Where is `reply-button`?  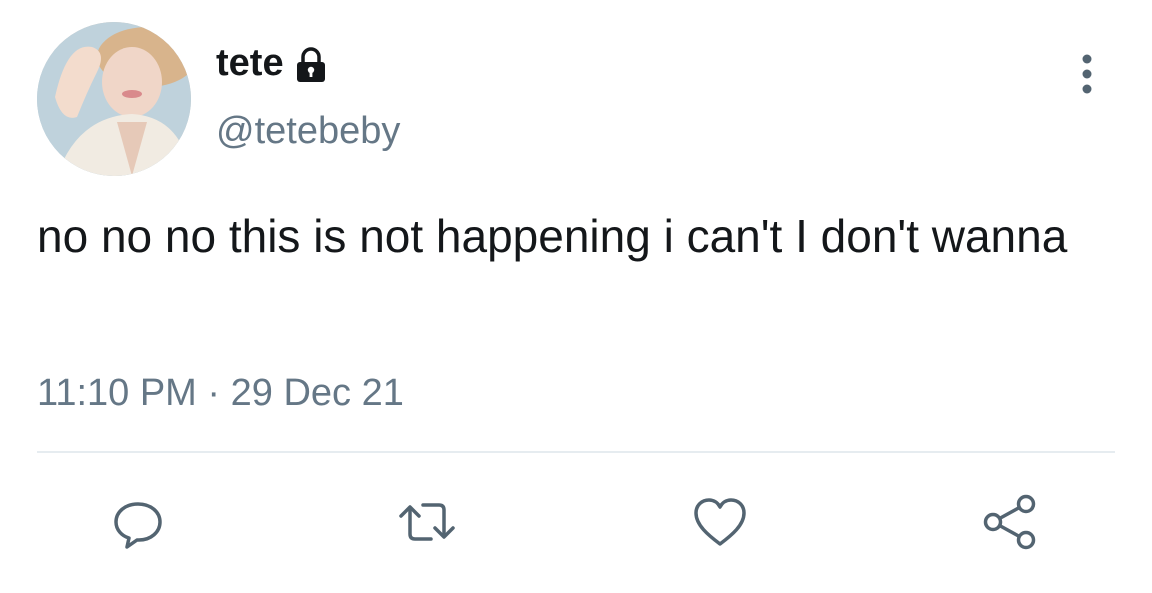
reply-button is located at coordinates (138, 522).